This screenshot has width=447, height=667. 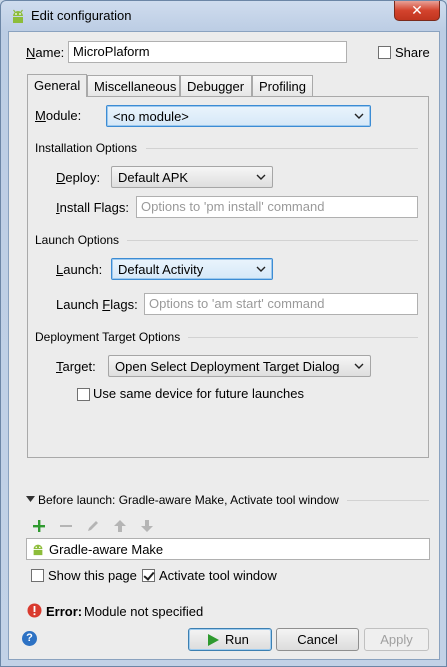 What do you see at coordinates (148, 575) in the screenshot?
I see `activate-tool-window-checkbox` at bounding box center [148, 575].